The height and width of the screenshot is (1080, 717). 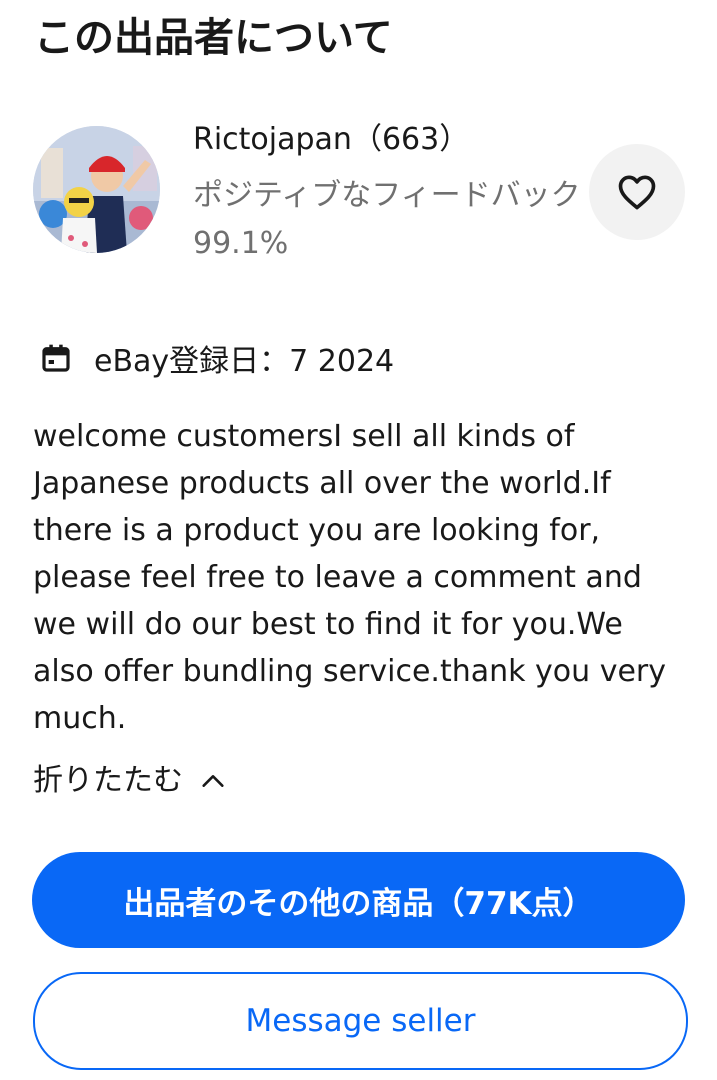 What do you see at coordinates (213, 38) in the screenshot?
I see `page-title: この出品者について` at bounding box center [213, 38].